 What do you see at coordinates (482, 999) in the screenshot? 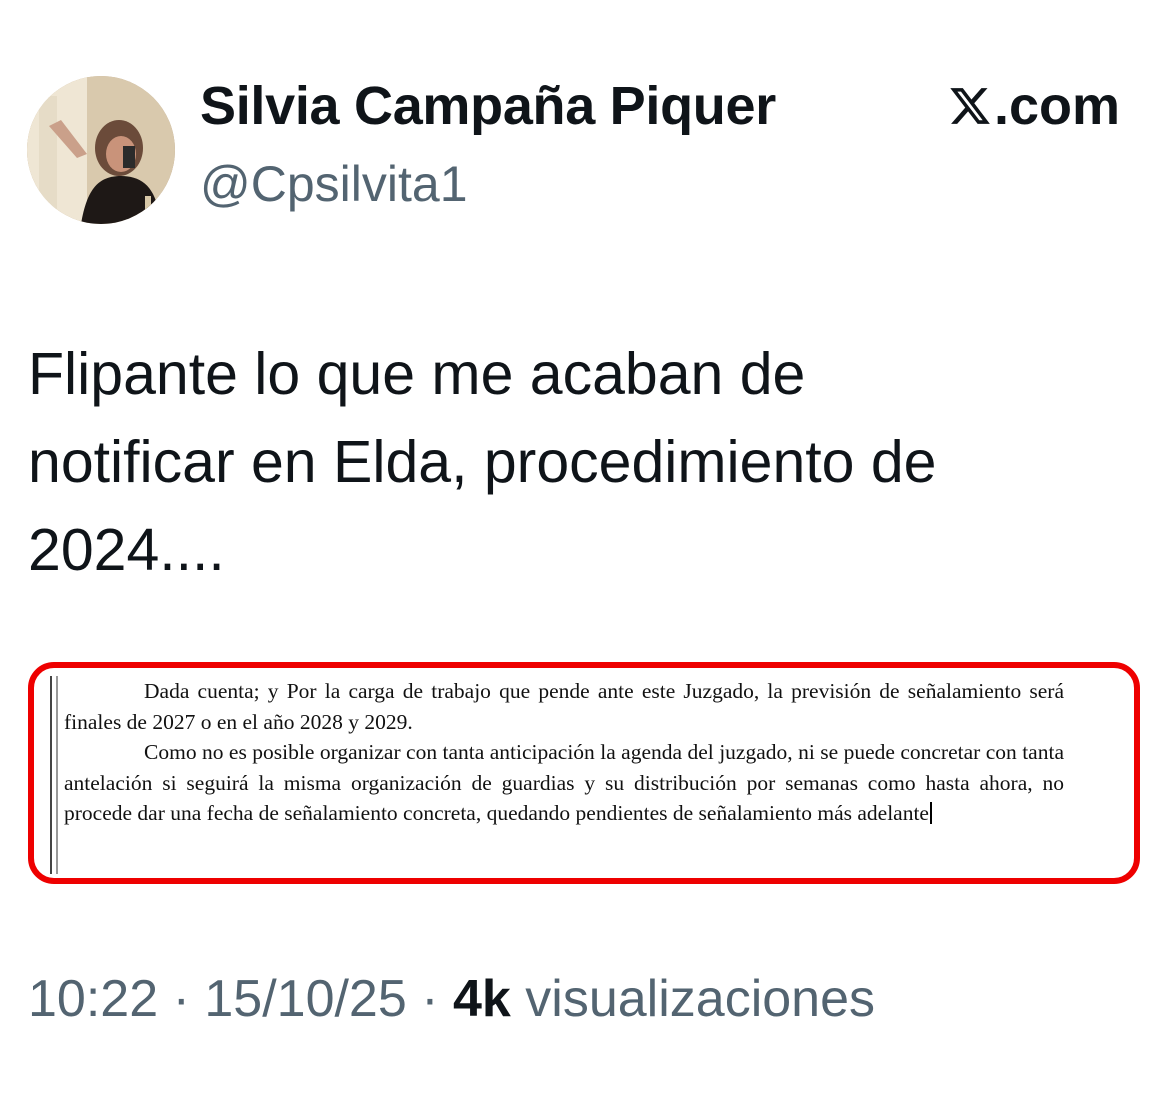
I see `views-count: 4k` at bounding box center [482, 999].